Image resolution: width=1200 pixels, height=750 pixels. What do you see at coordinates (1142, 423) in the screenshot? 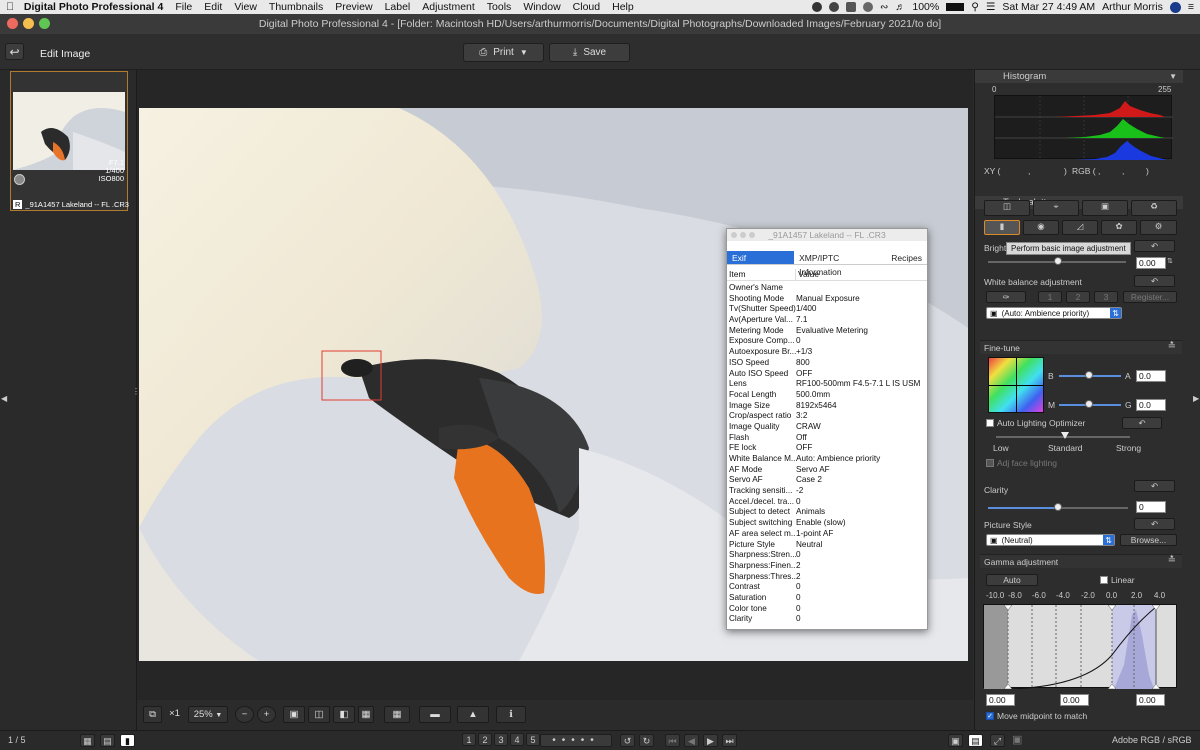
I see `alo-reset-button: ↶` at bounding box center [1142, 423].